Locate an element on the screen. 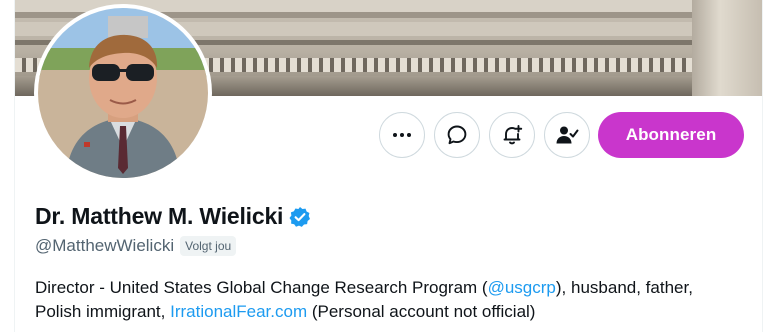  message-icon is located at coordinates (457, 135).